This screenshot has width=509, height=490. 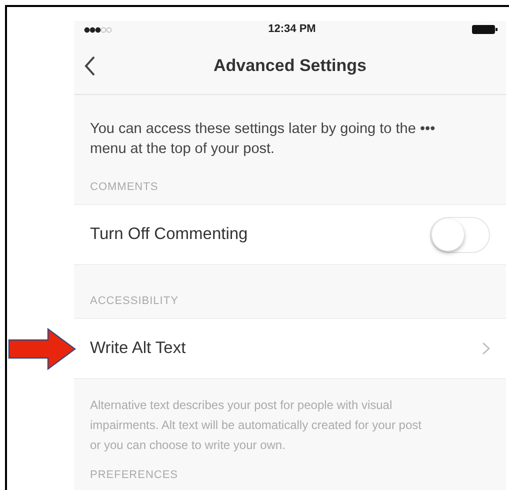 What do you see at coordinates (290, 234) in the screenshot?
I see `settings-row: Turn Off Commenting` at bounding box center [290, 234].